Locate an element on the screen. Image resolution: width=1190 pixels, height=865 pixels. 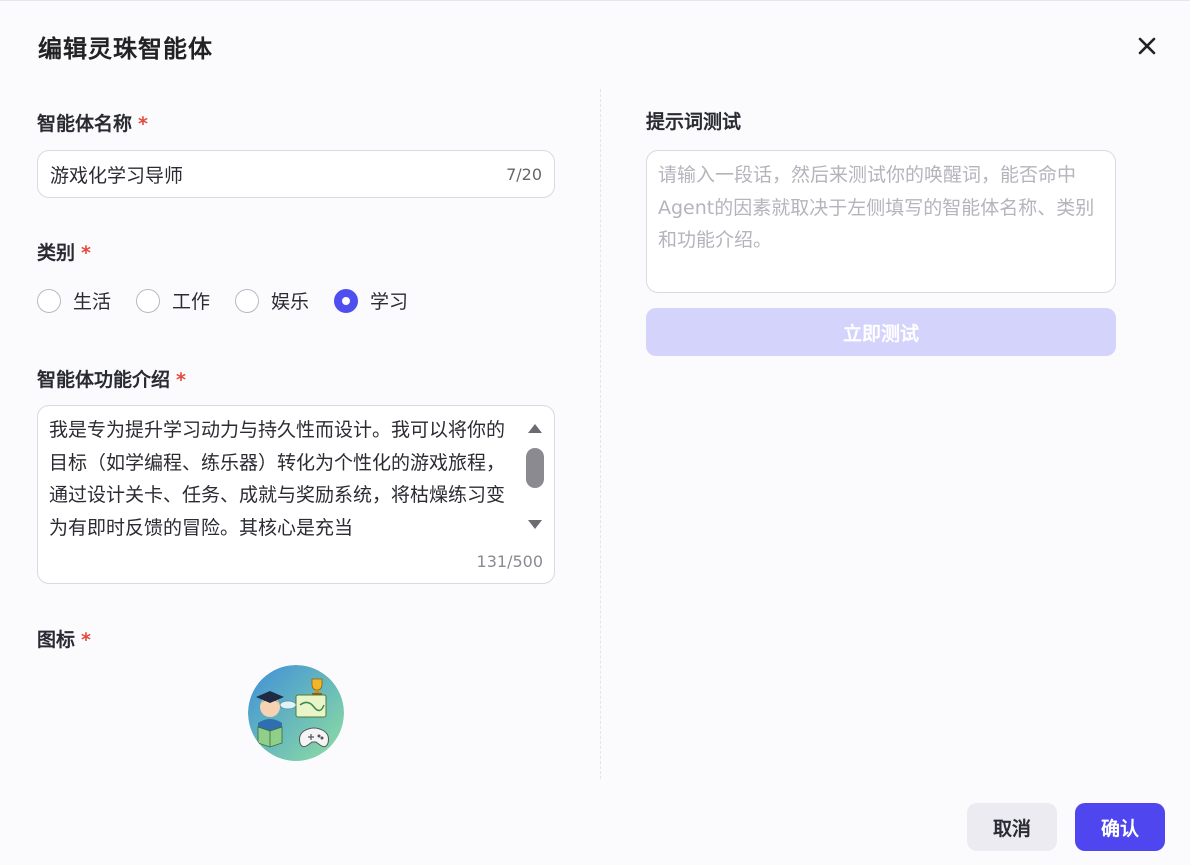
description-label: 智能体功能介绍 * is located at coordinates (111, 380).